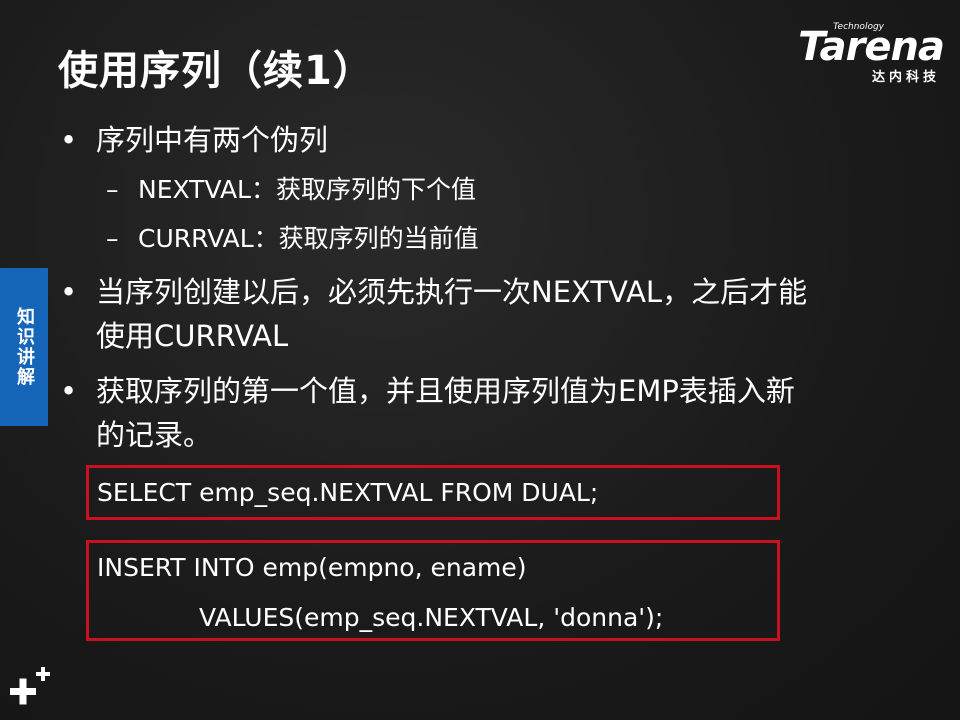 This screenshot has height=720, width=960. What do you see at coordinates (31, 687) in the screenshot?
I see `plus-plus-icon` at bounding box center [31, 687].